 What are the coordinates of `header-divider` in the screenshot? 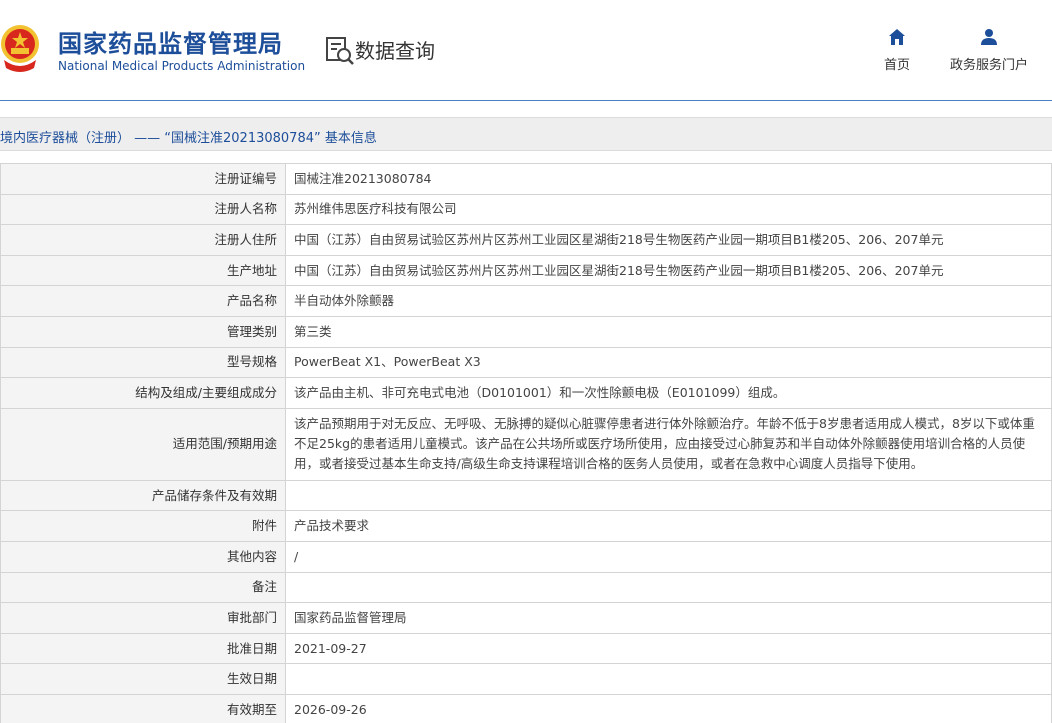 It's located at (526, 100).